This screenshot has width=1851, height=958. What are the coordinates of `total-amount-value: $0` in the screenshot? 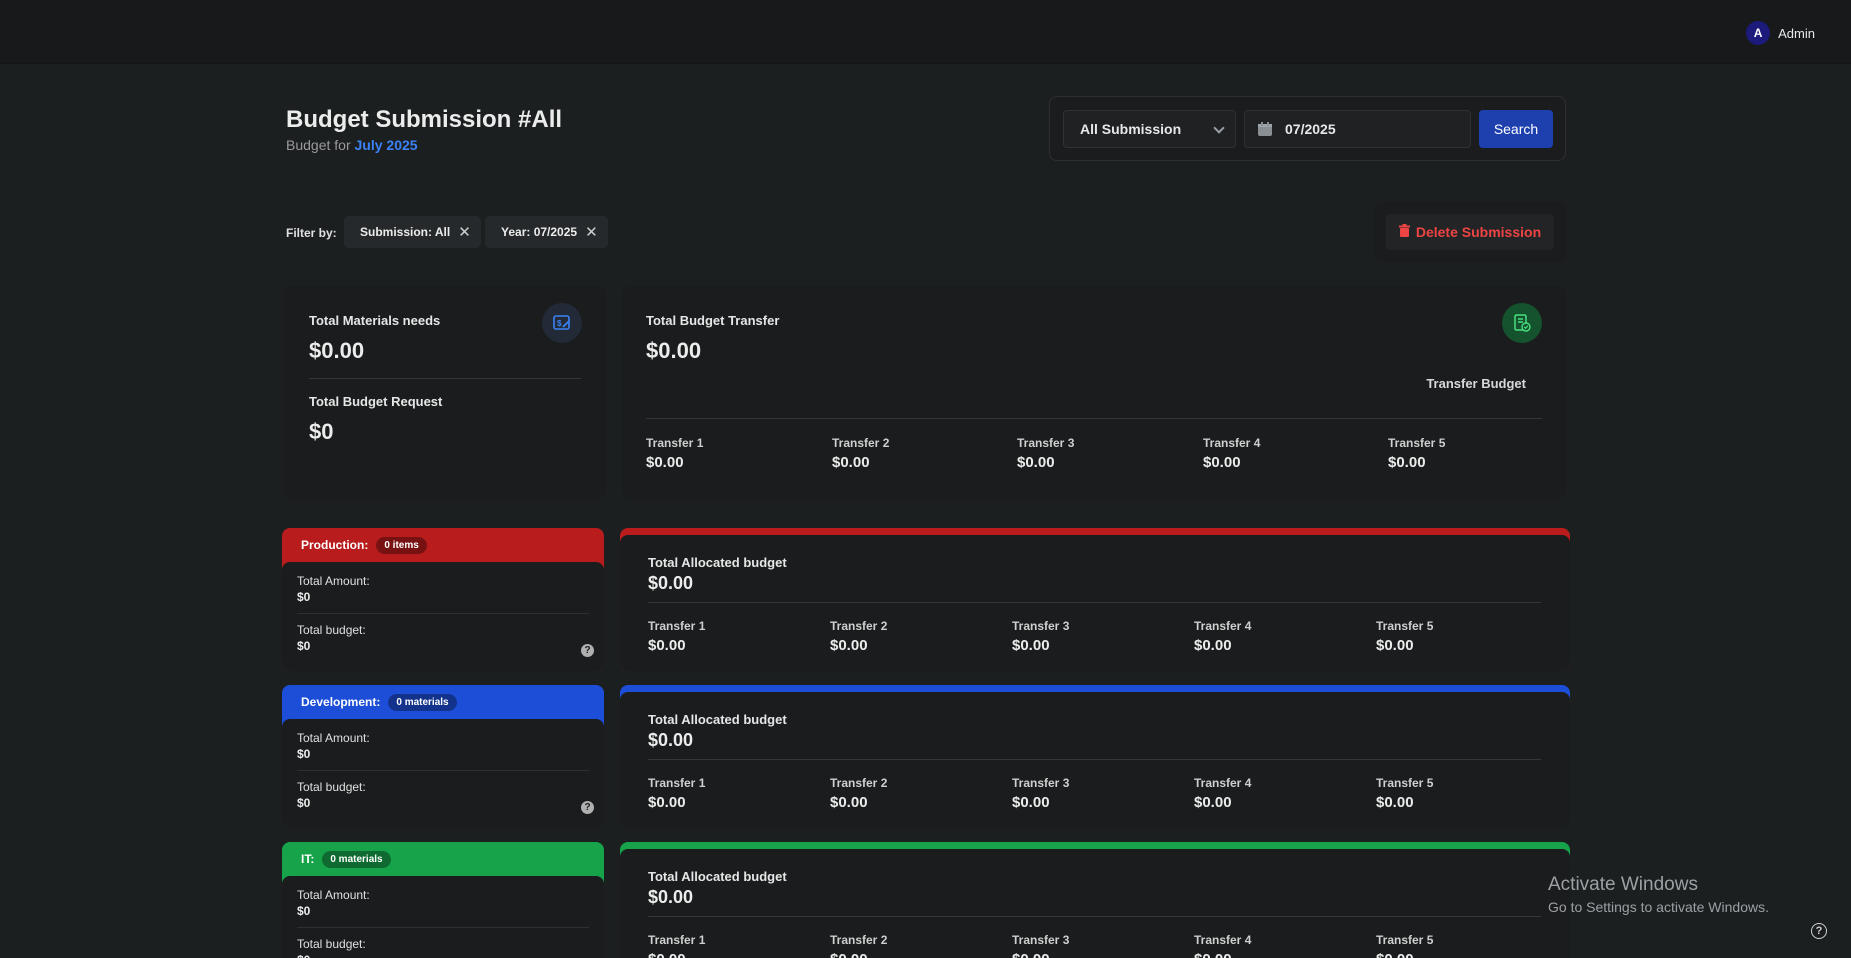 It's located at (304, 911).